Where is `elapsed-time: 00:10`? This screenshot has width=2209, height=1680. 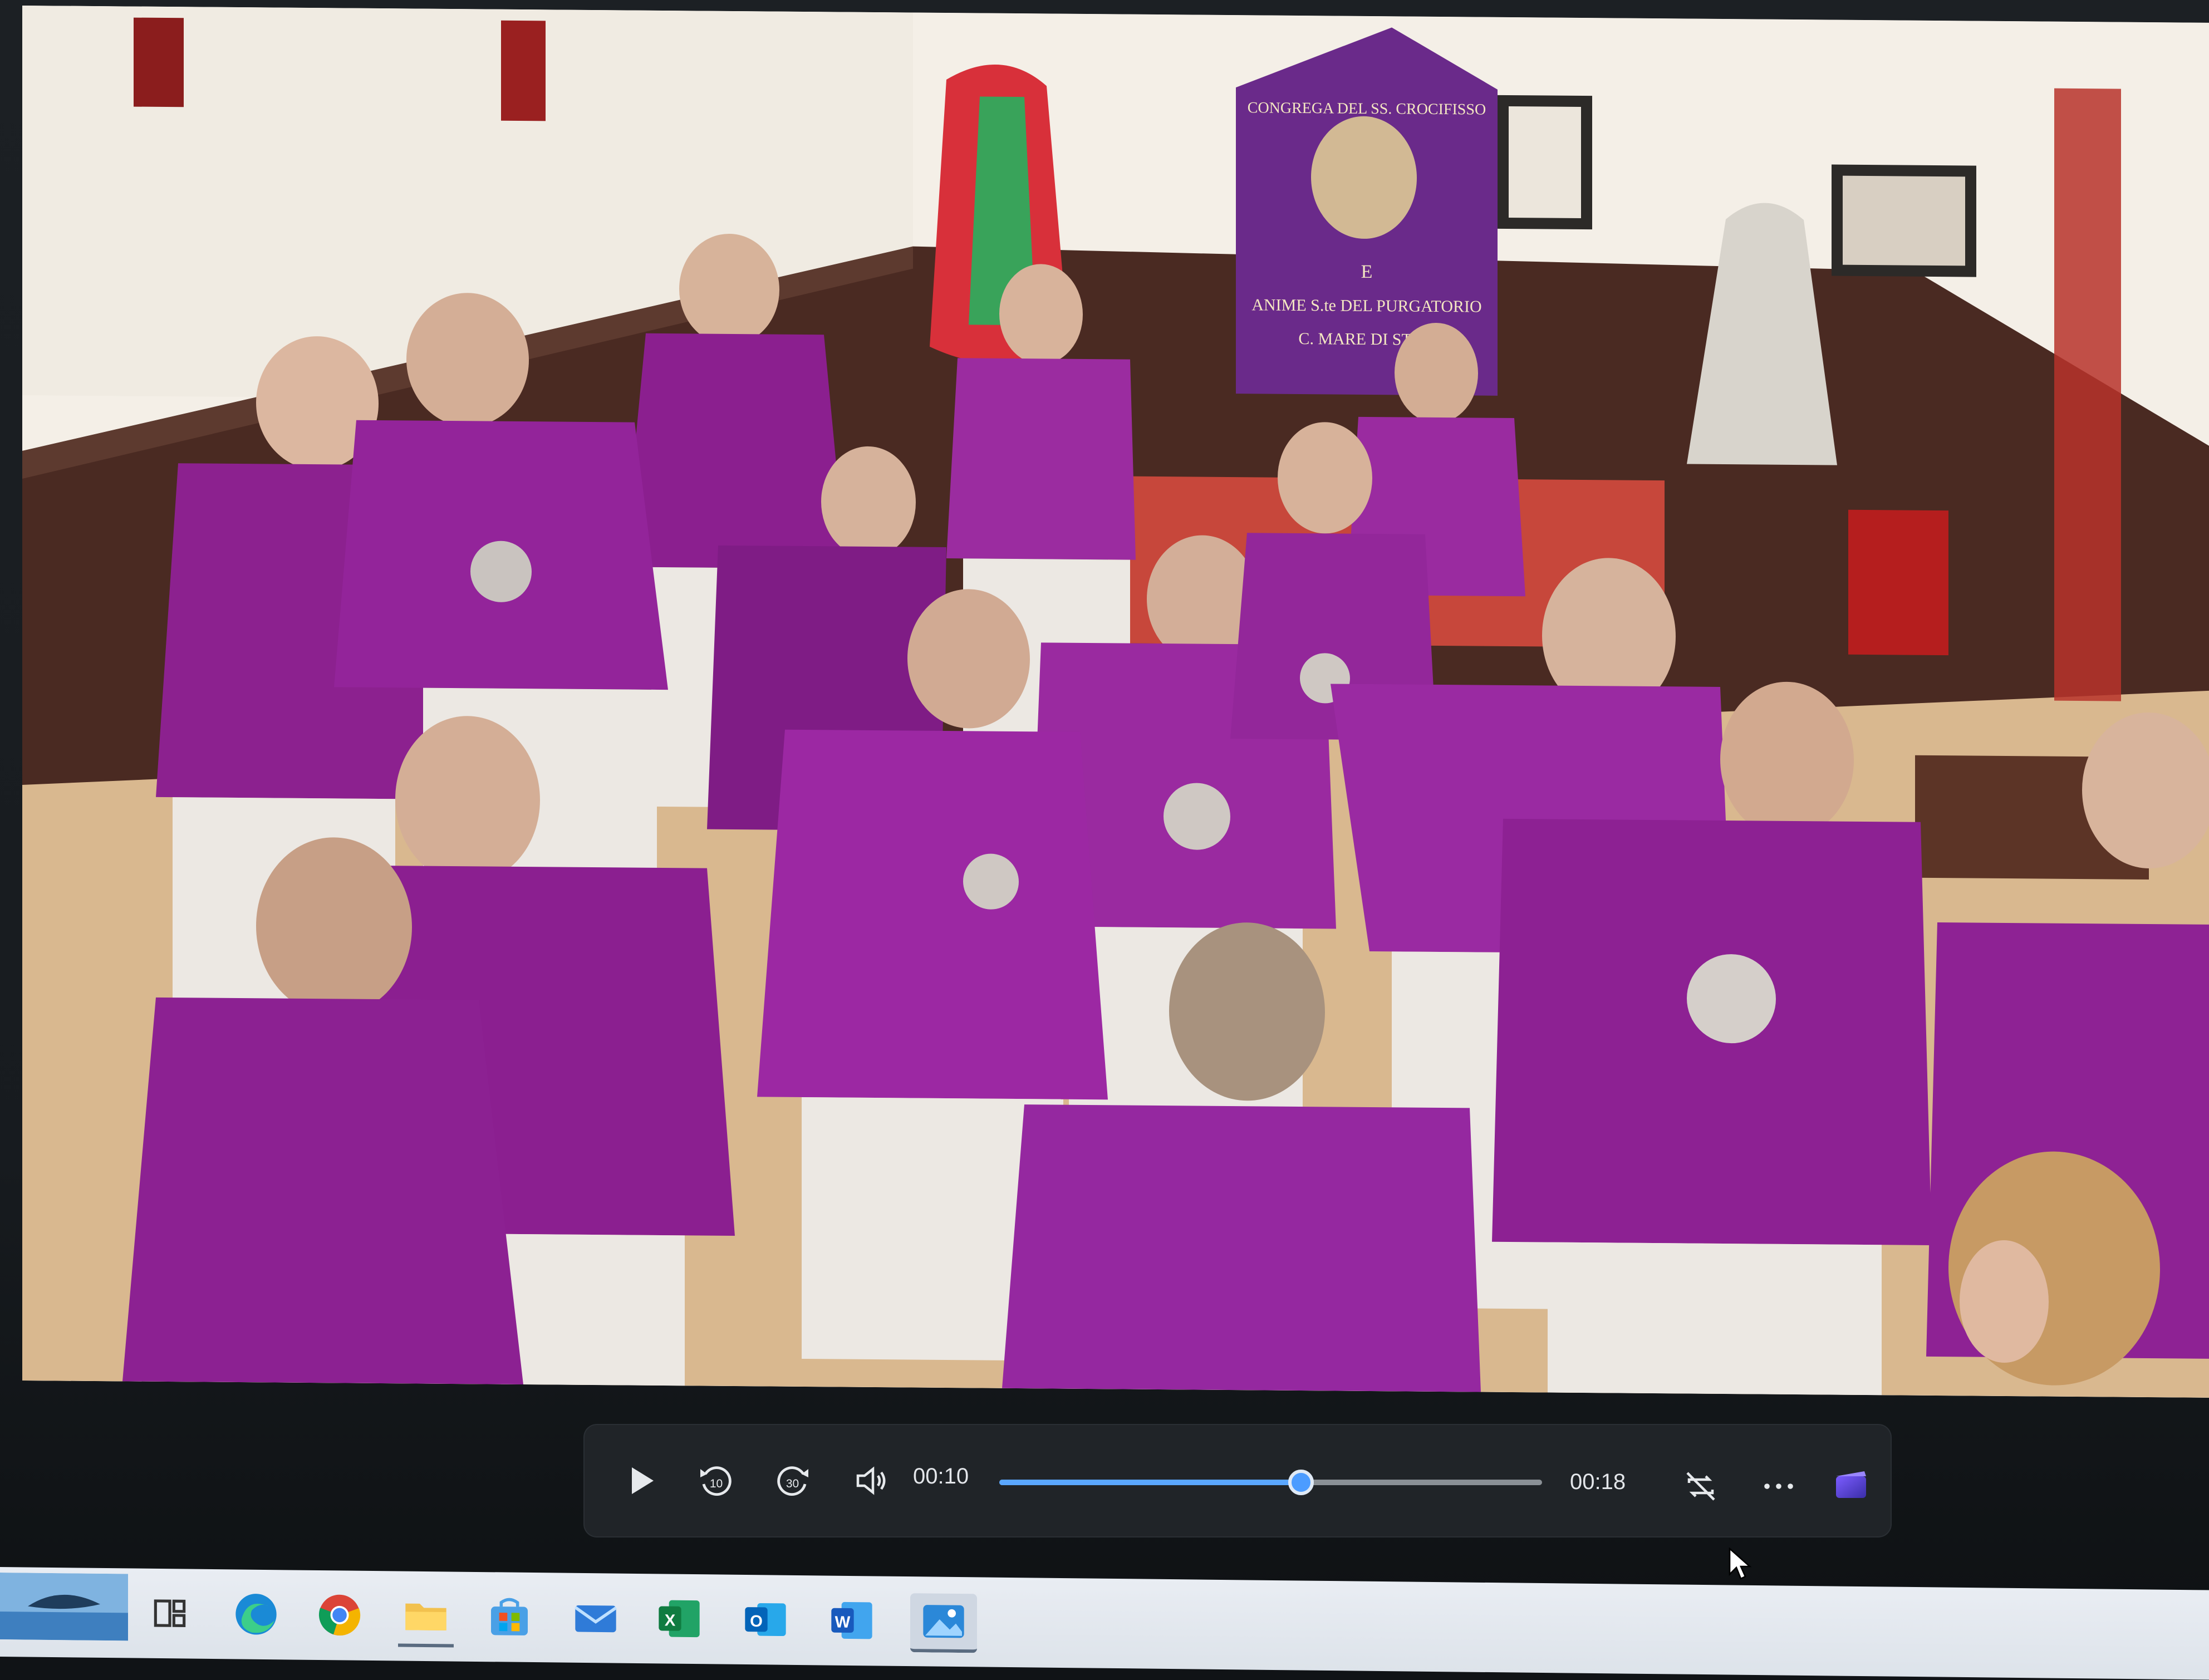 elapsed-time: 00:10 is located at coordinates (941, 1476).